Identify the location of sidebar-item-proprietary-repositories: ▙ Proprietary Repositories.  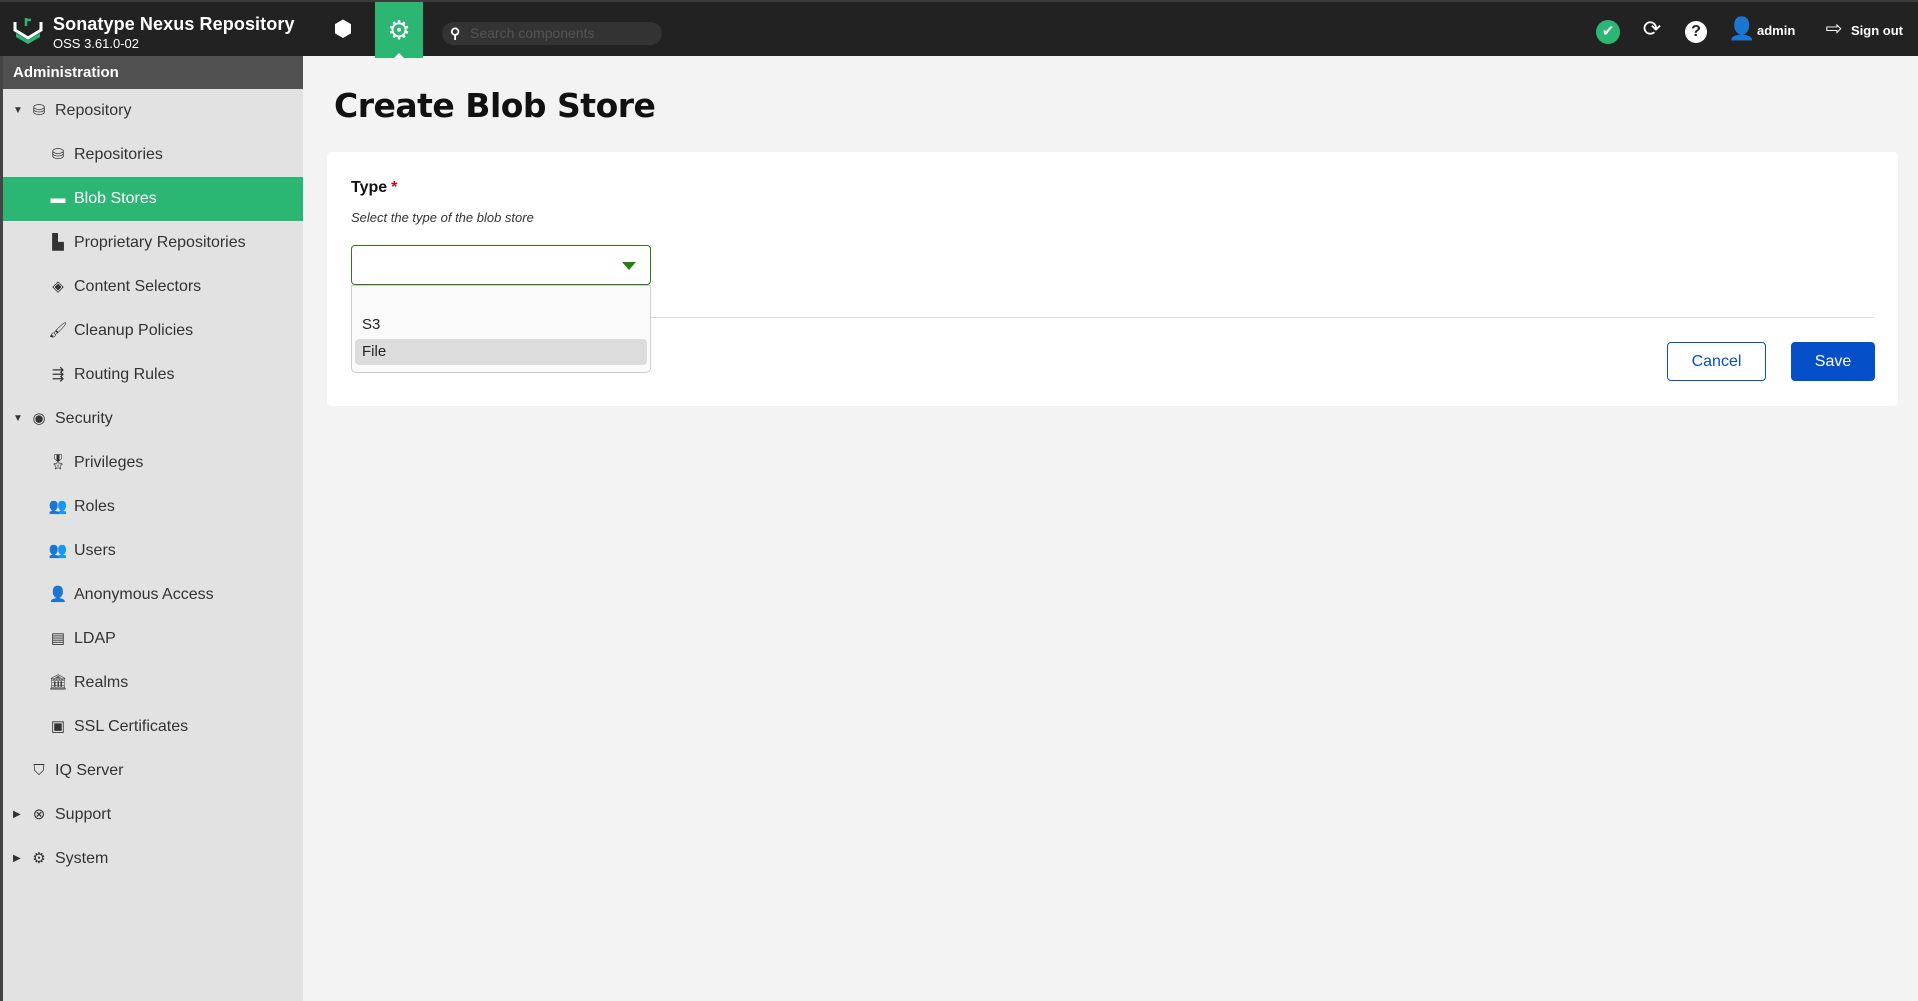
(153, 243).